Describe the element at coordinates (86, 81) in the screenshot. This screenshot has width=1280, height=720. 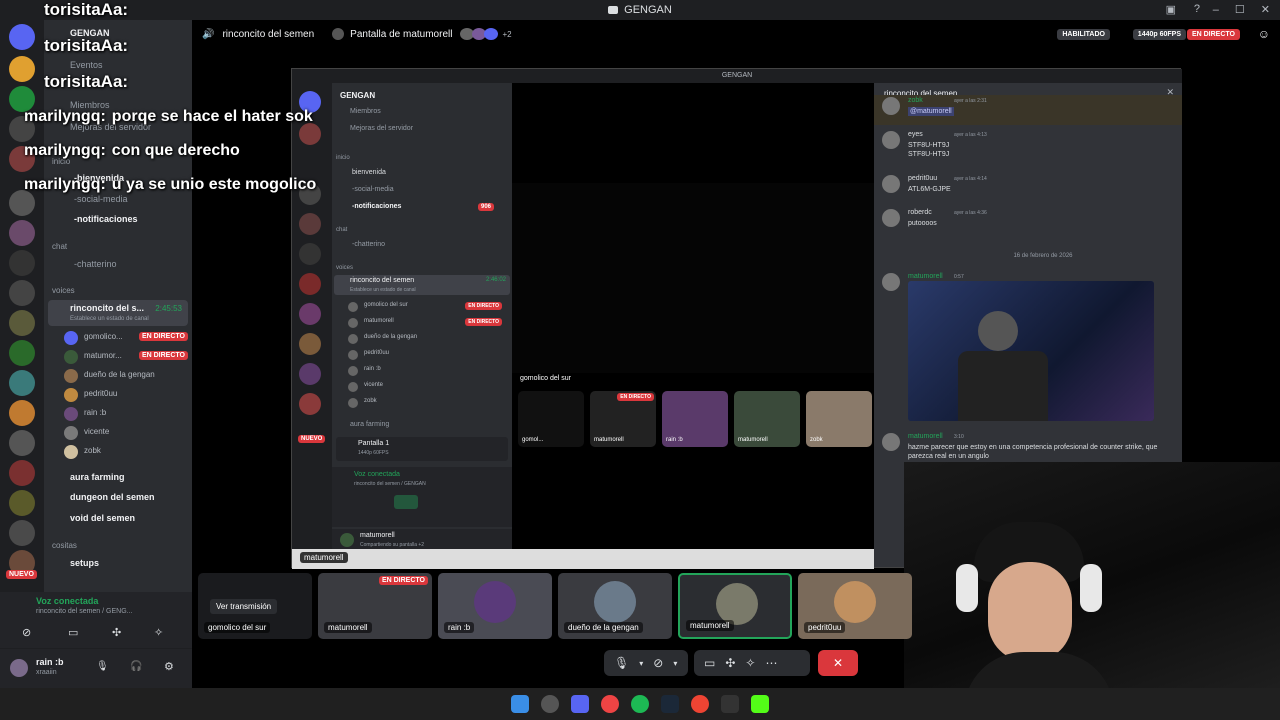
I see `overlay-chat-user: torisitaAa:` at that location.